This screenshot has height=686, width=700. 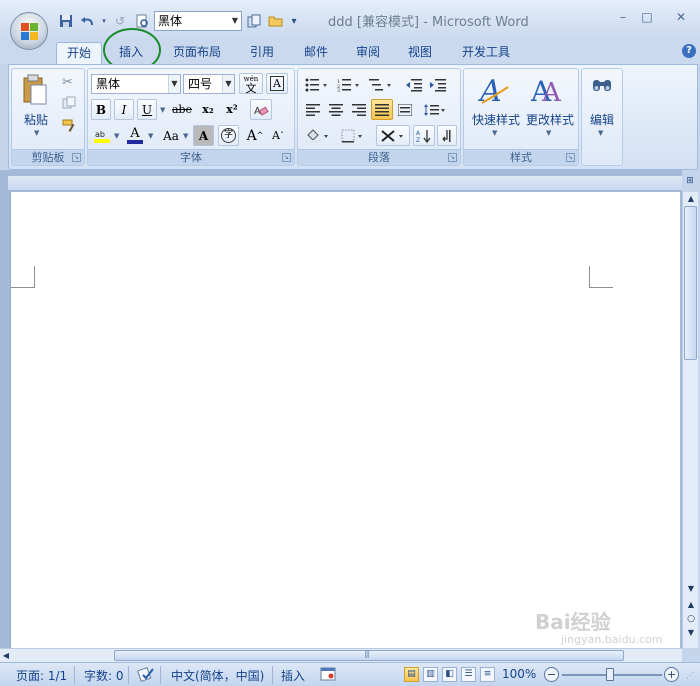 I want to click on full-screen-reading-icon: ▥, so click(x=430, y=674).